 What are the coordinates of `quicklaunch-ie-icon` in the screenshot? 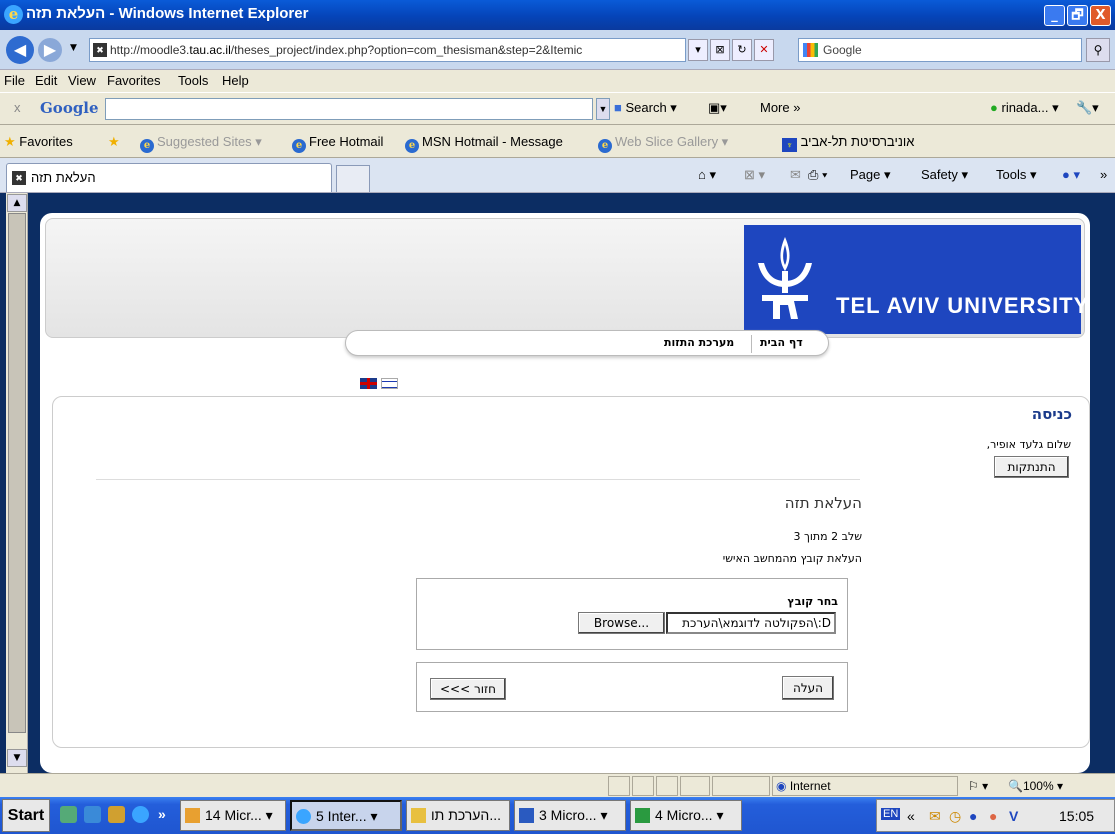 It's located at (140, 814).